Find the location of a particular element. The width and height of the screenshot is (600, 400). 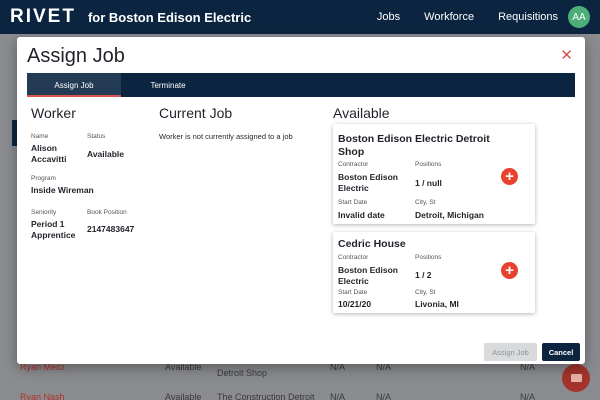

worker-col2: N/A is located at coordinates (384, 396).